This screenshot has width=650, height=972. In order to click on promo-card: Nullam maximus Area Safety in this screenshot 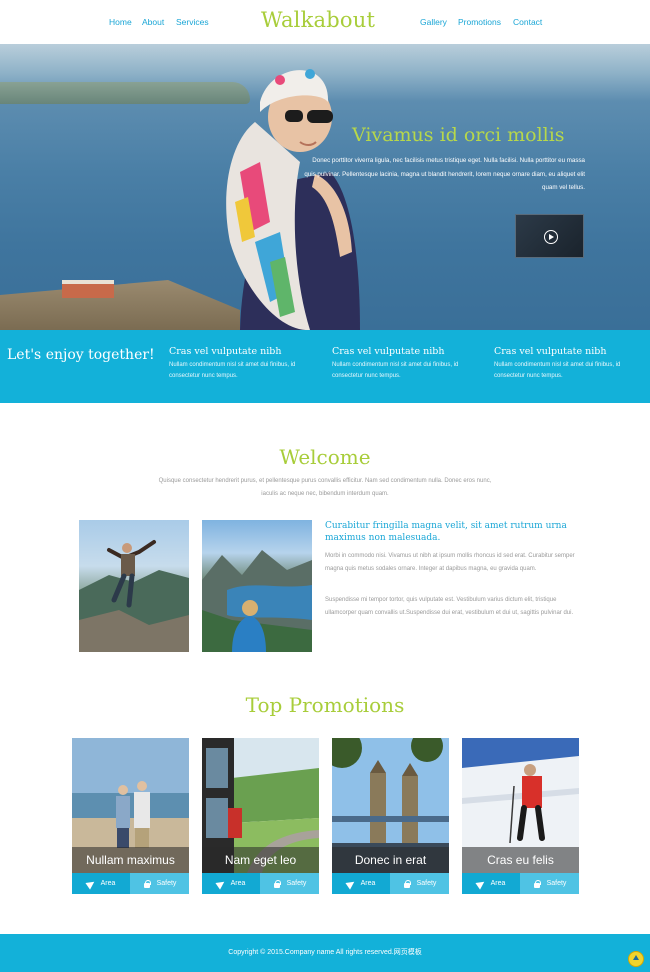, I will do `click(130, 816)`.